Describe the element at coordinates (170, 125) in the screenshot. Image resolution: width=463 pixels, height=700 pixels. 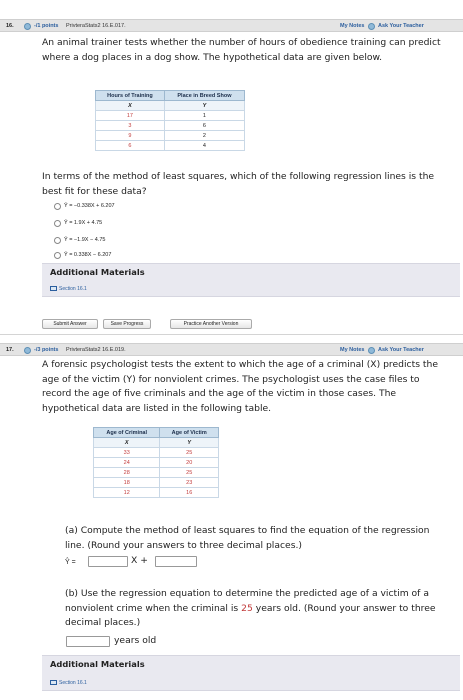
I see `table-row: 36` at that location.